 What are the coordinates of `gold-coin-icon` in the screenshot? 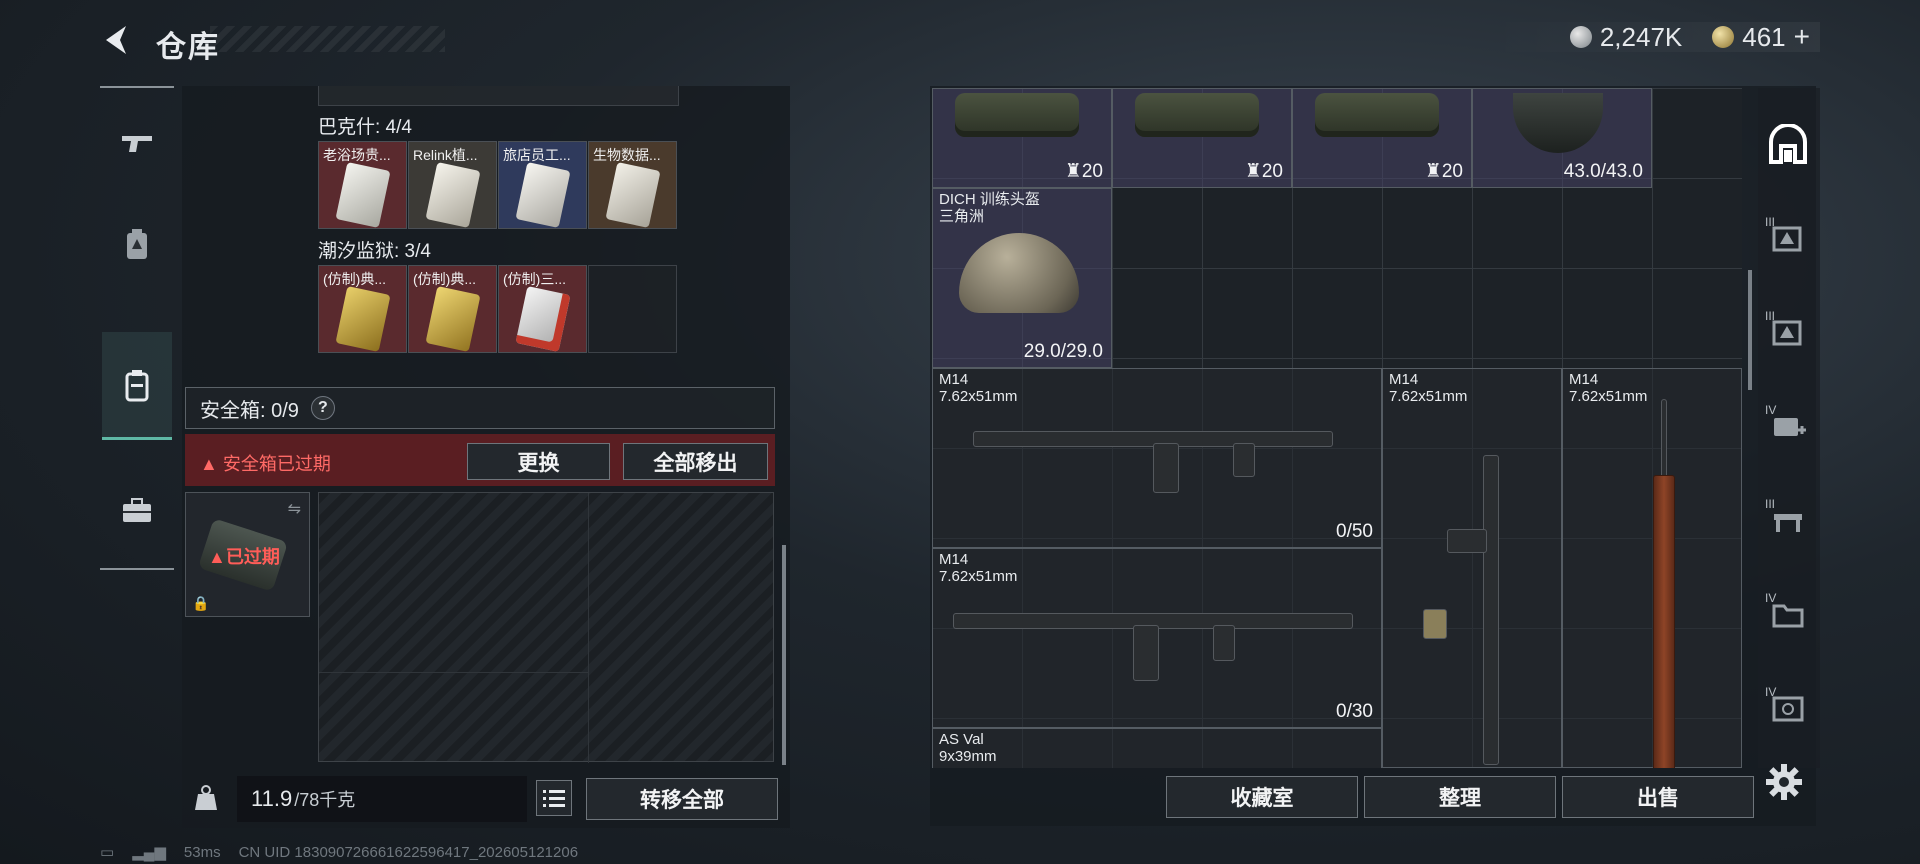 It's located at (1723, 37).